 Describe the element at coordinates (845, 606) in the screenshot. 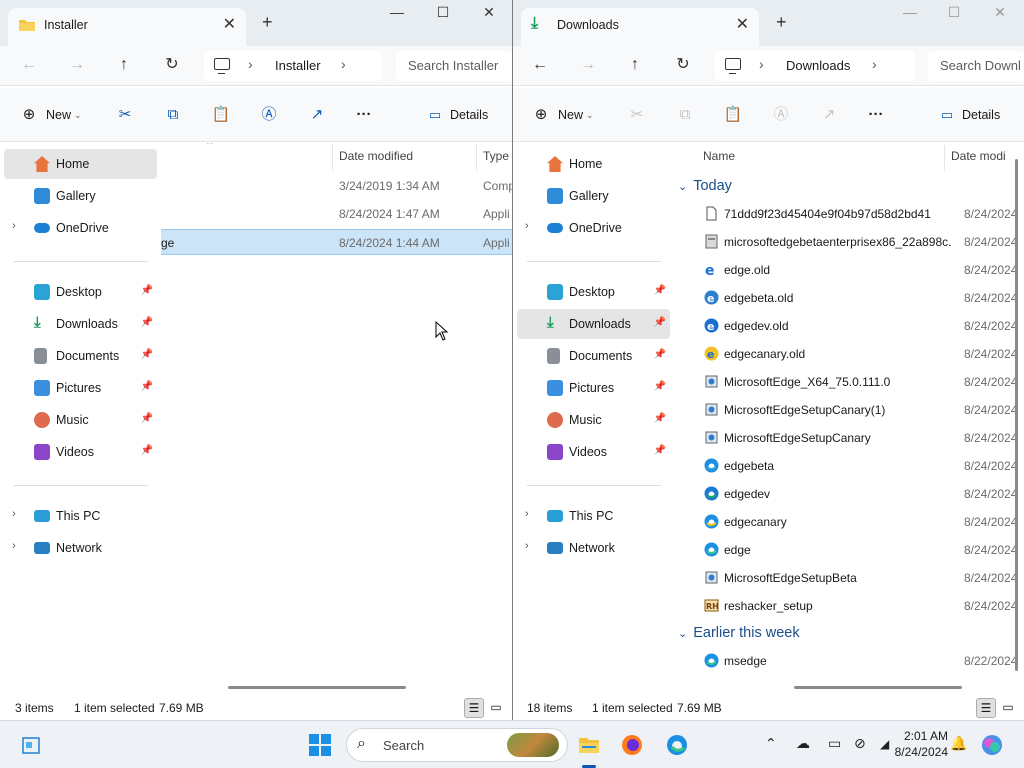

I see `table-row: RH reshacker_setup 8/24/2024` at that location.